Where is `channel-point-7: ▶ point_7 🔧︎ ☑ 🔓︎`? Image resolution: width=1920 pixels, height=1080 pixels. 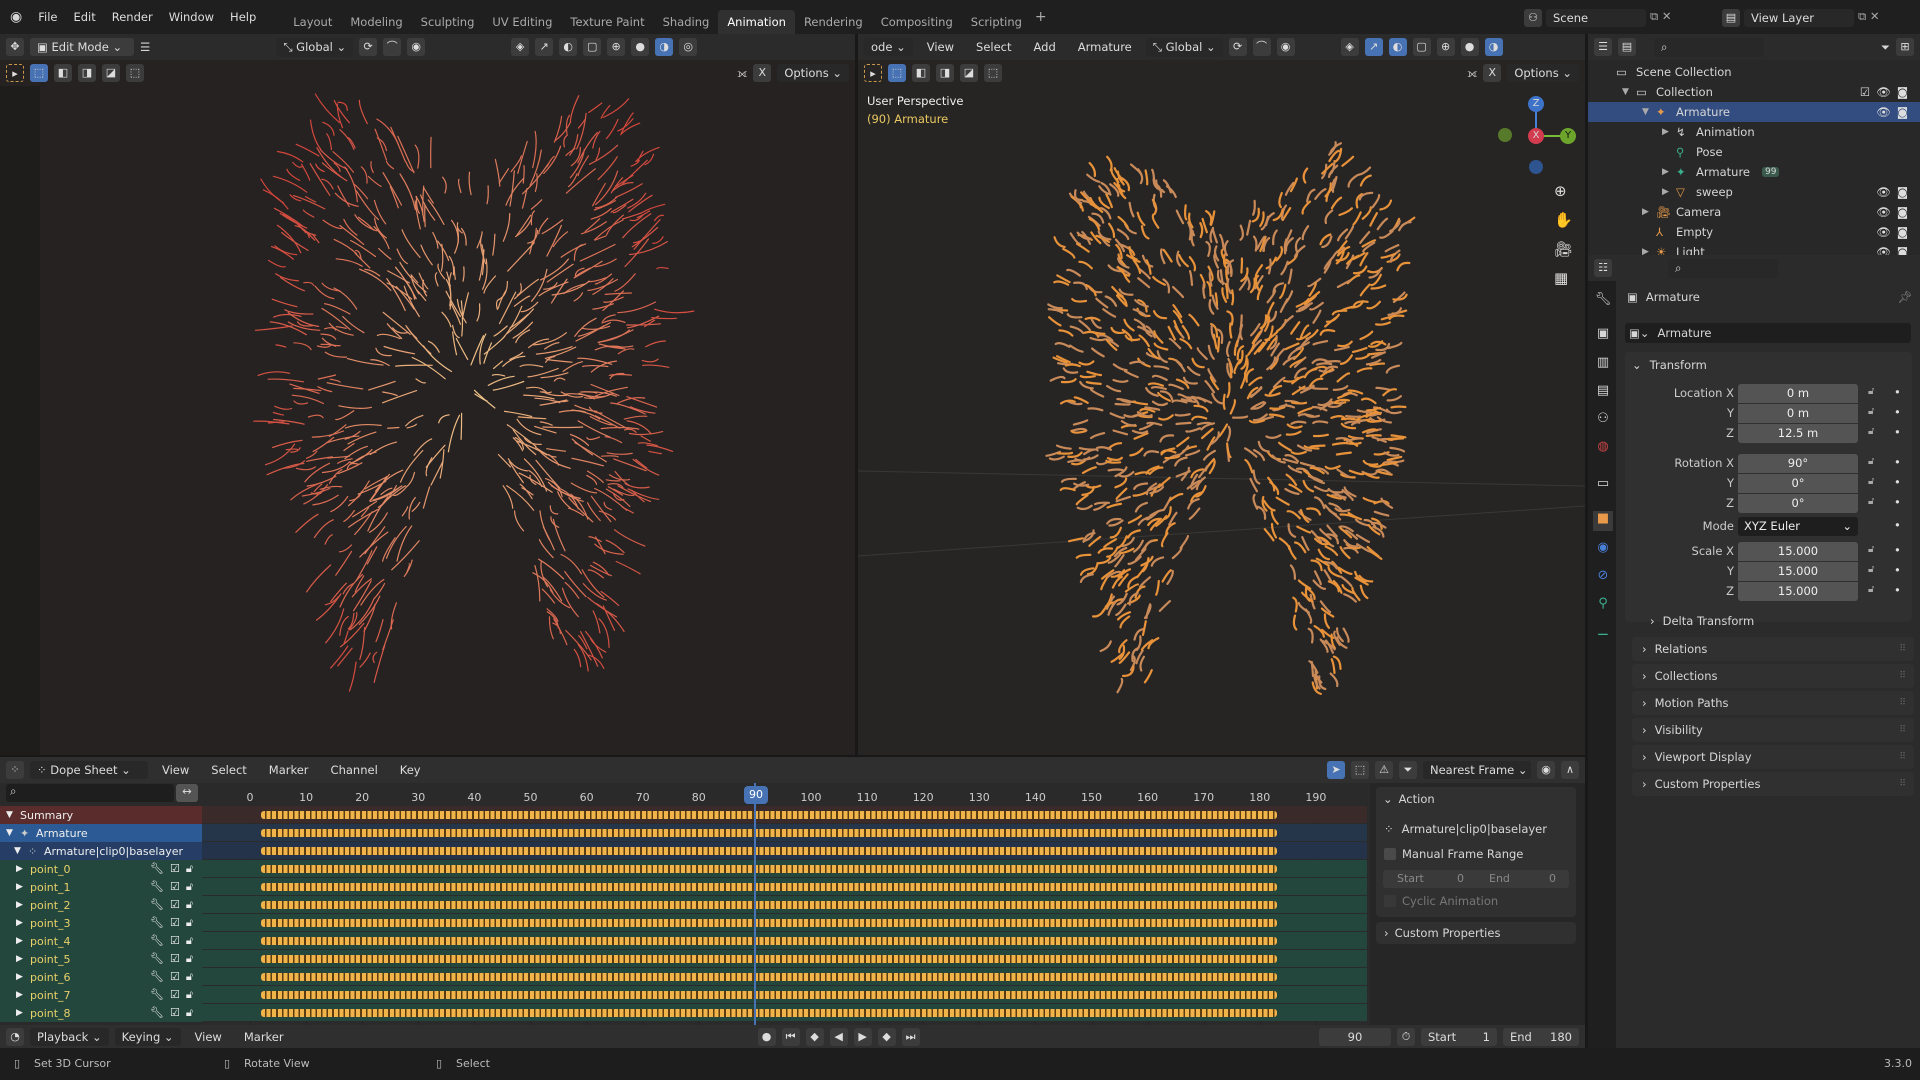 channel-point-7: ▶ point_7 🔧︎ ☑ 🔓︎ is located at coordinates (101, 995).